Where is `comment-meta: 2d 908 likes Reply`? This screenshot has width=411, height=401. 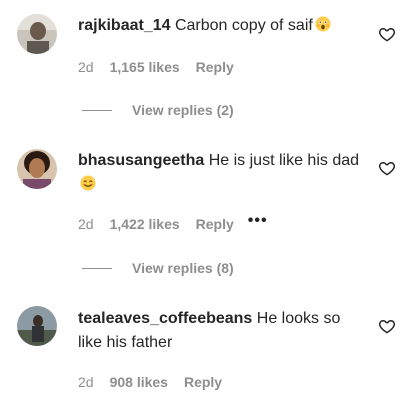
comment-meta: 2d 908 likes Reply is located at coordinates (150, 382).